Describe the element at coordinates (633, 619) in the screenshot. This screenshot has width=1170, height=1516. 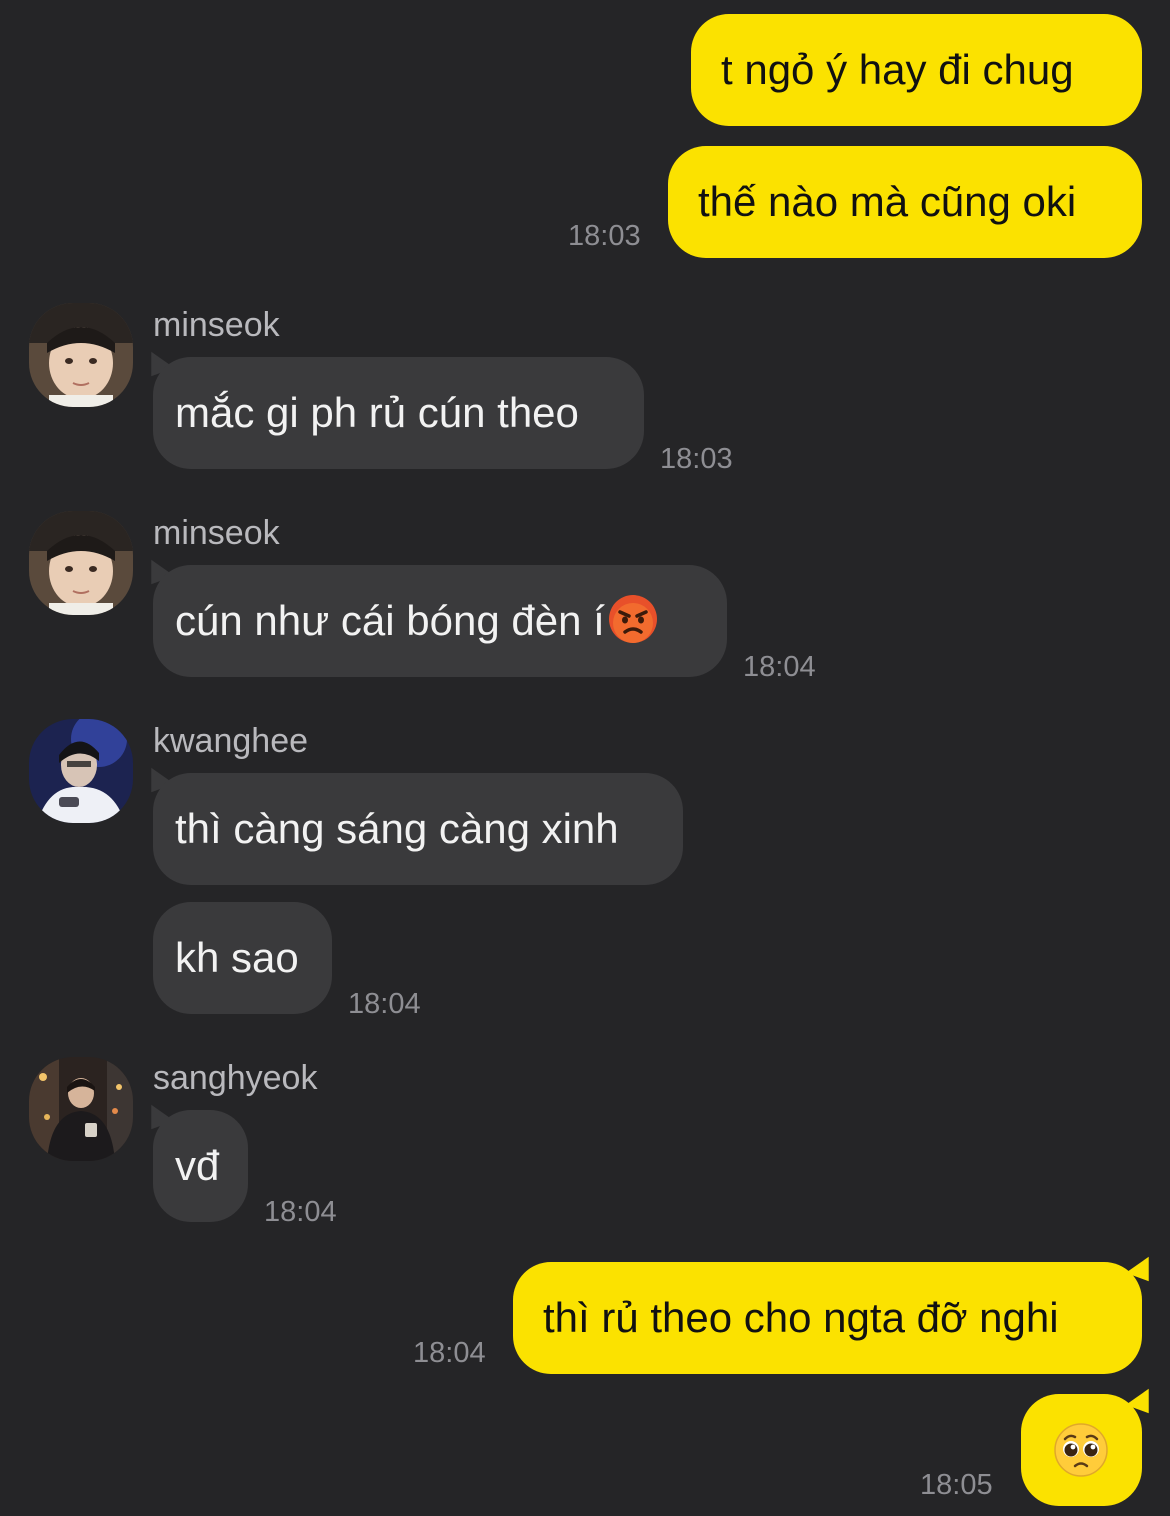
I see `angry-face-icon` at that location.